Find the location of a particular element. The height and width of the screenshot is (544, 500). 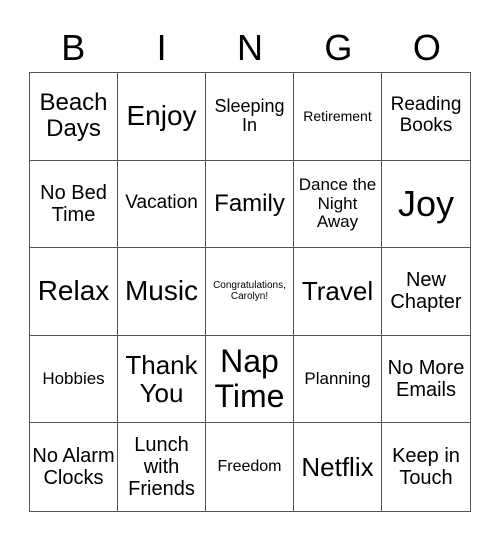

bingo-cell: Enjoy is located at coordinates (162, 117).